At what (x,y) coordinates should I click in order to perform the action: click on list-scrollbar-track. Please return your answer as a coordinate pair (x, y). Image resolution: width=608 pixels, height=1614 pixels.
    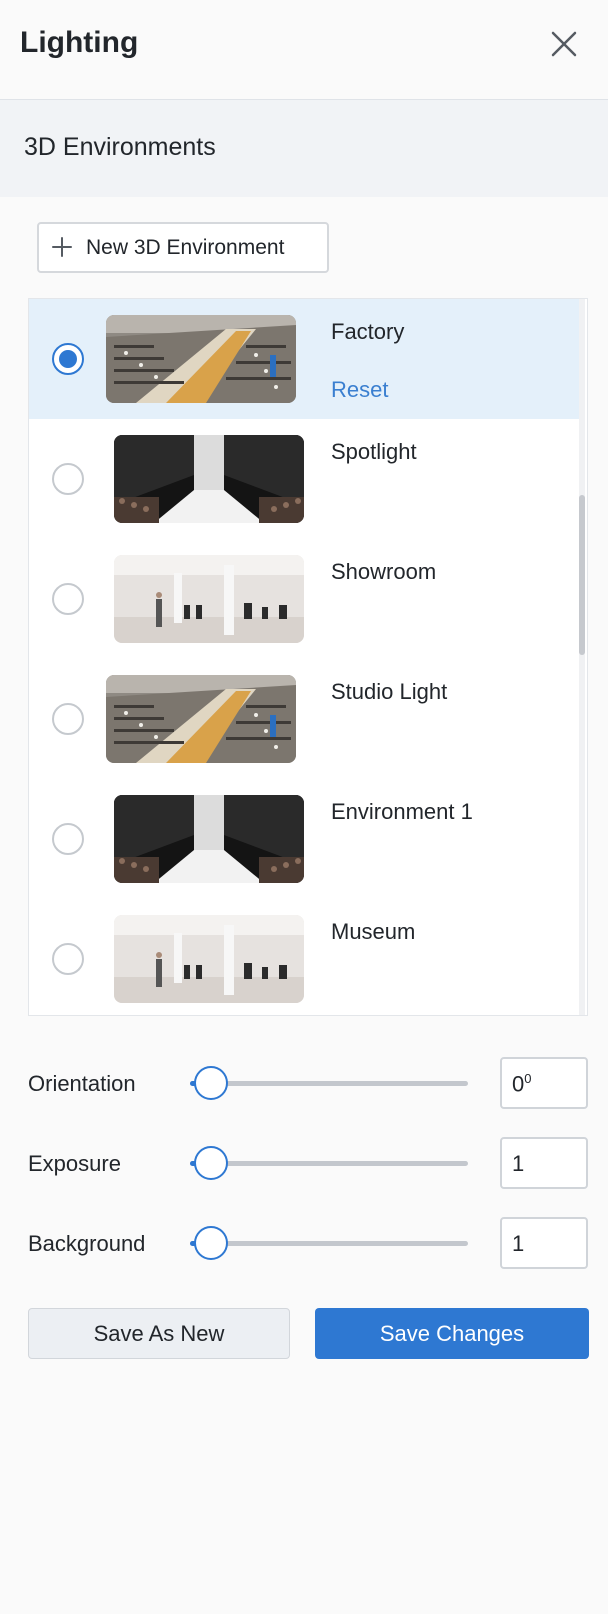
    Looking at the image, I should click on (582, 657).